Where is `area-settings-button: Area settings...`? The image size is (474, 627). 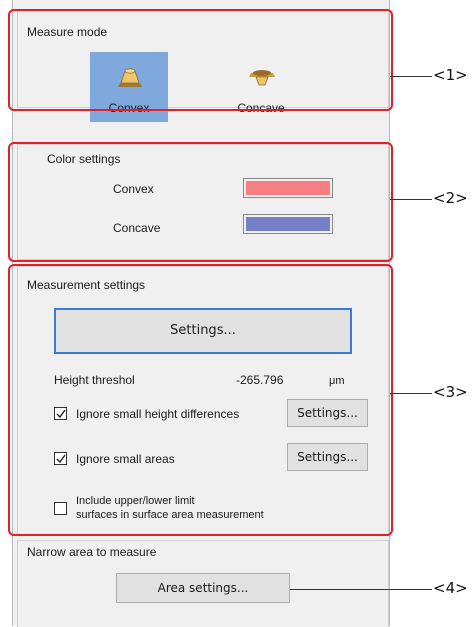
area-settings-button: Area settings... is located at coordinates (203, 588).